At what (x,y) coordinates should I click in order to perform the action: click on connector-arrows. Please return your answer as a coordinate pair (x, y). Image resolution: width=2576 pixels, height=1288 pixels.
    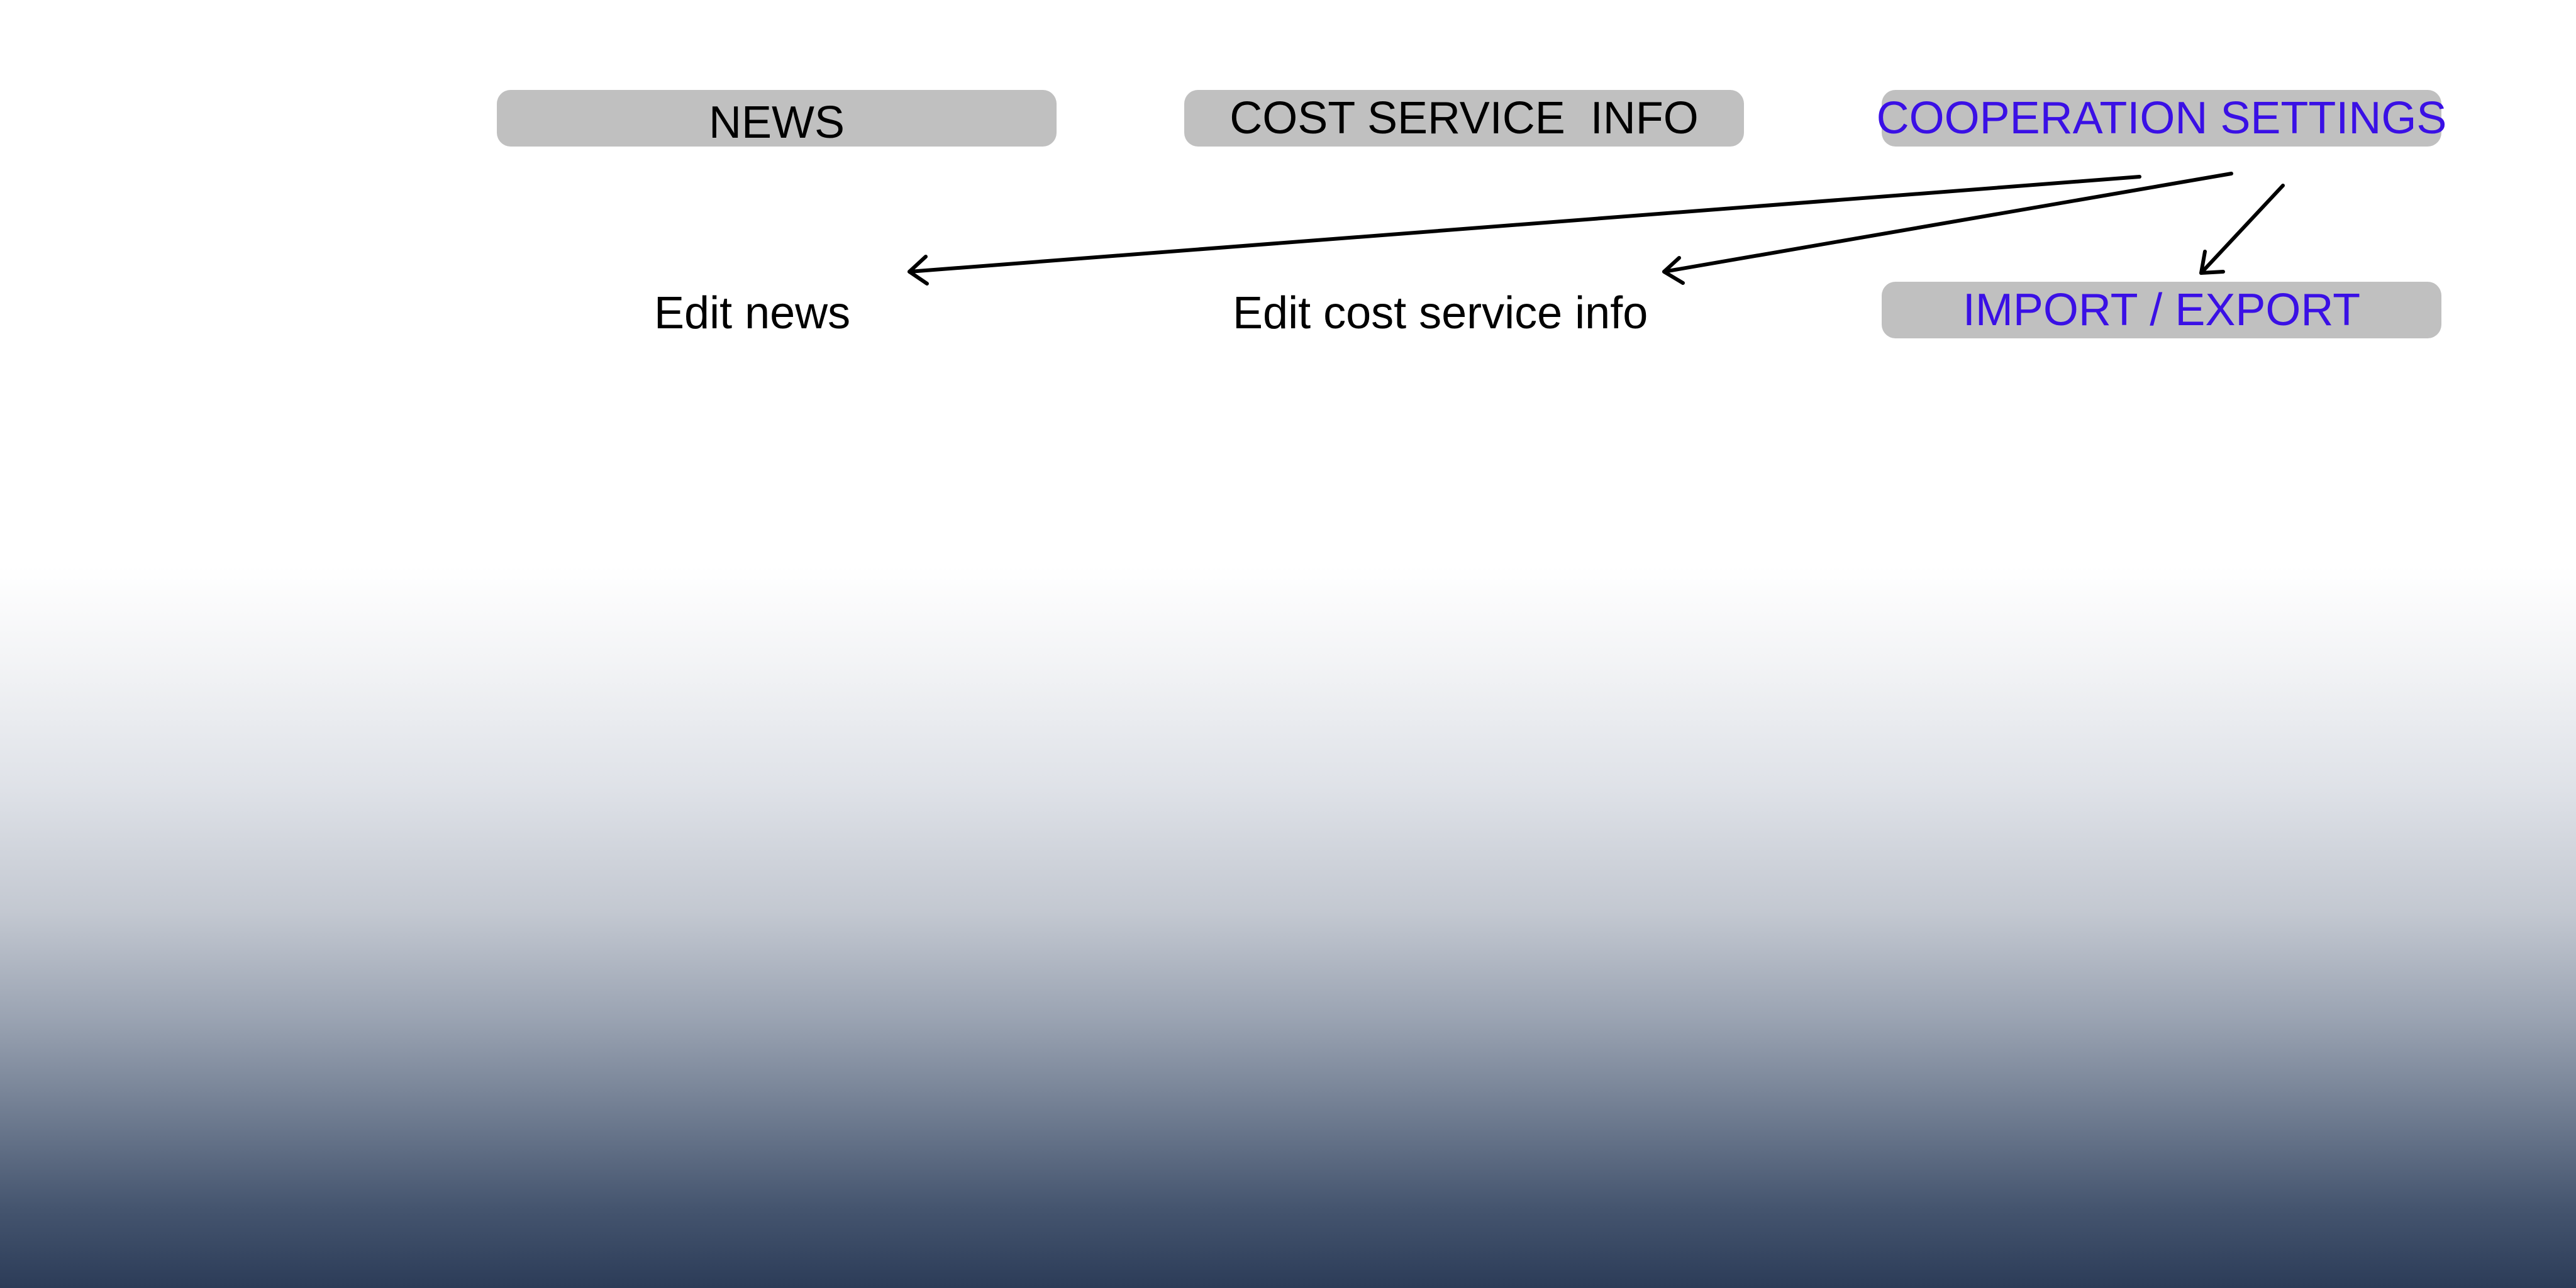
    Looking at the image, I should click on (1596, 229).